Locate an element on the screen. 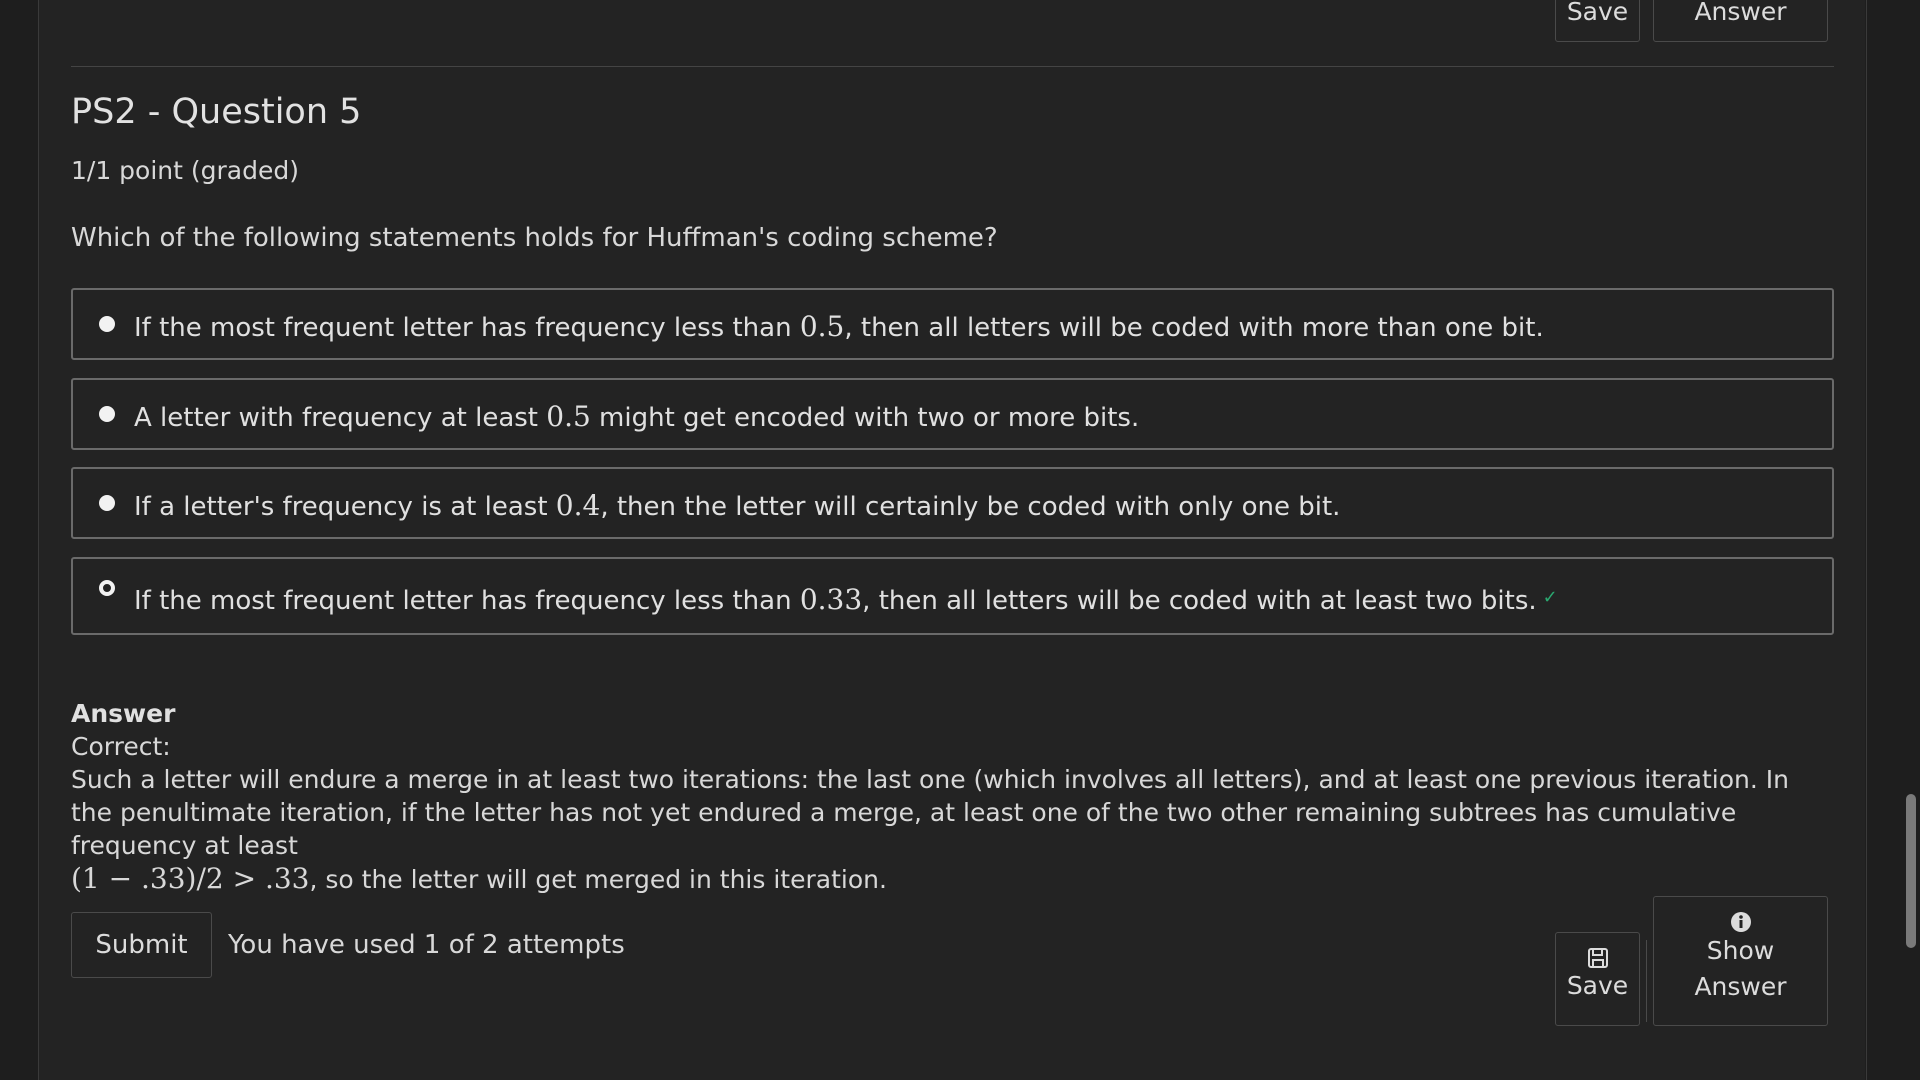  show-answer-button: Show Answer is located at coordinates (1740, 961).